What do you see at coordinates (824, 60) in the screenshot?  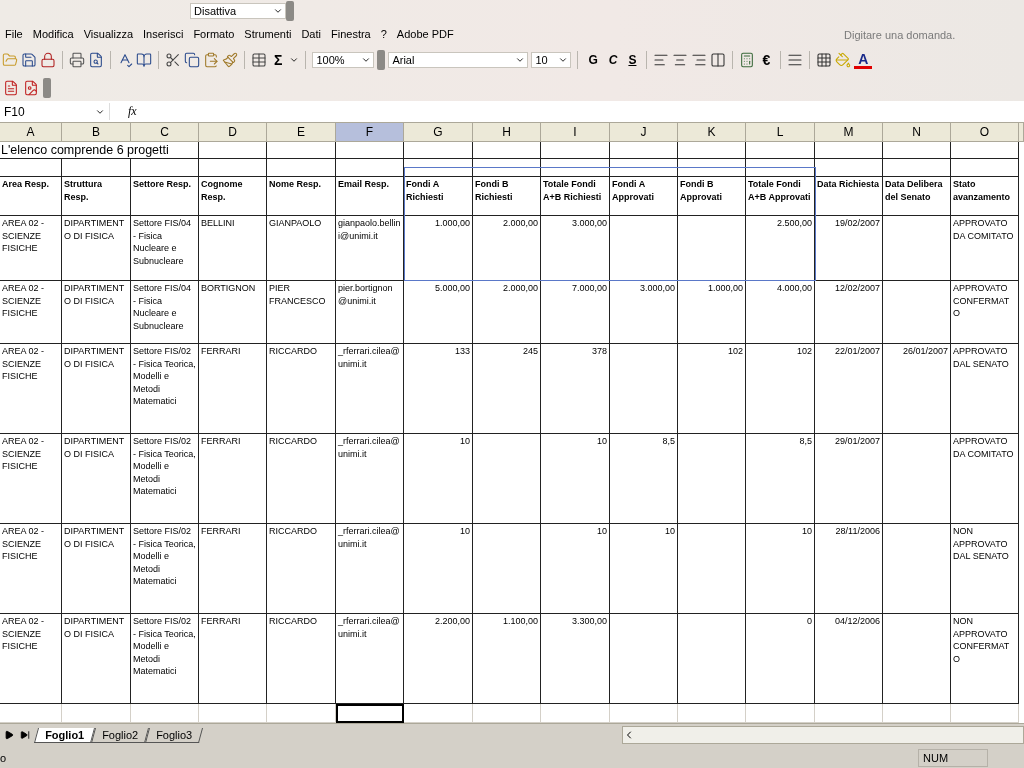 I see `borders-icon` at bounding box center [824, 60].